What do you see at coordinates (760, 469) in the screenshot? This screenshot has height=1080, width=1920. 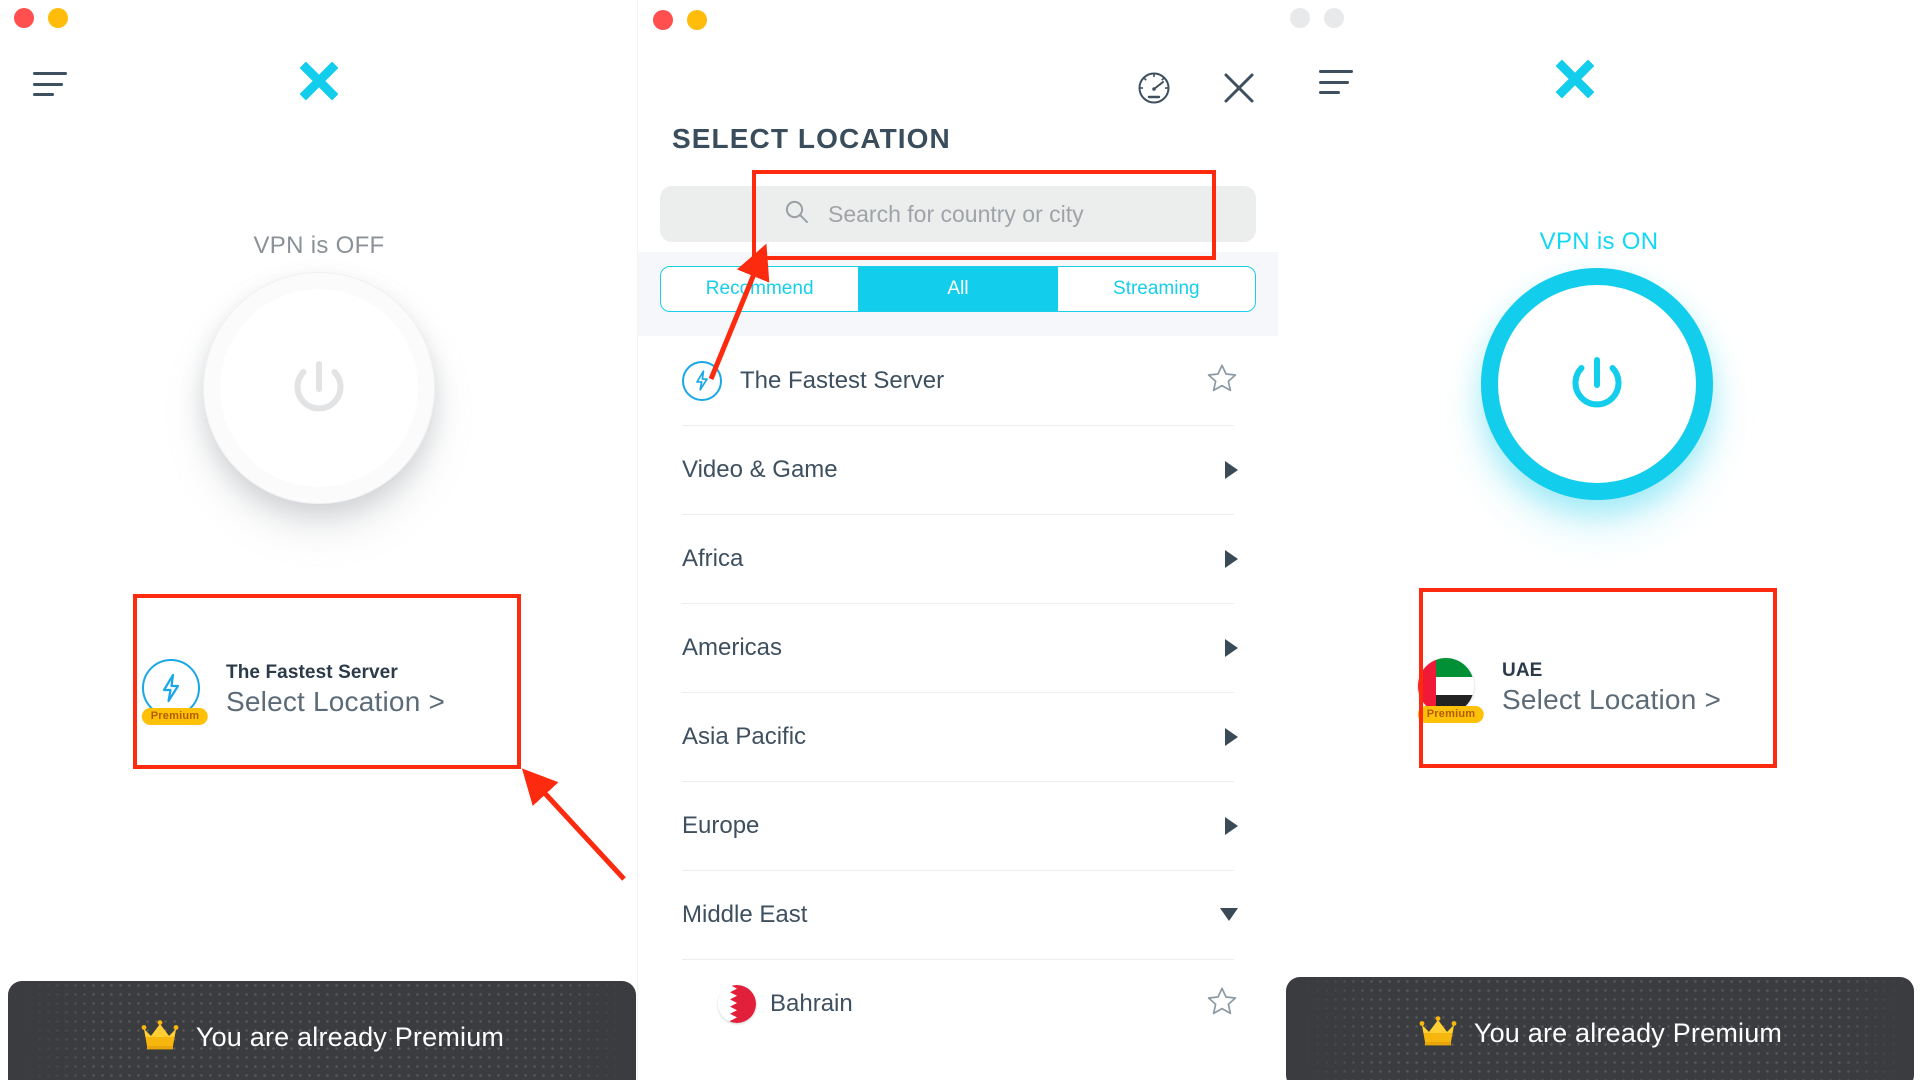 I see `list-item-label: Video & Game` at bounding box center [760, 469].